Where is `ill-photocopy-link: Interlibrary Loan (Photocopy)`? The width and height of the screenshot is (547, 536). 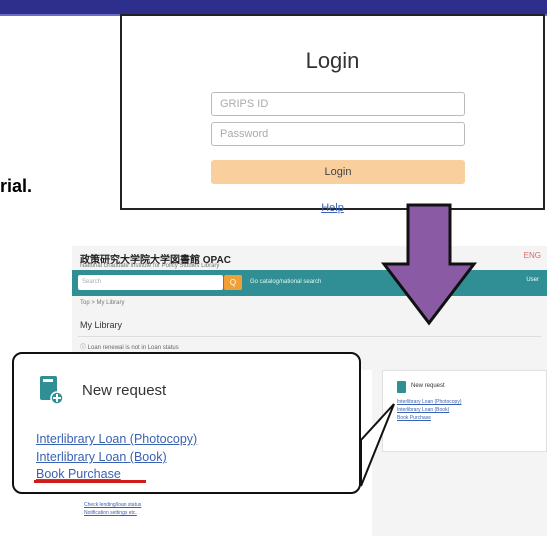 ill-photocopy-link: Interlibrary Loan (Photocopy) is located at coordinates (116, 439).